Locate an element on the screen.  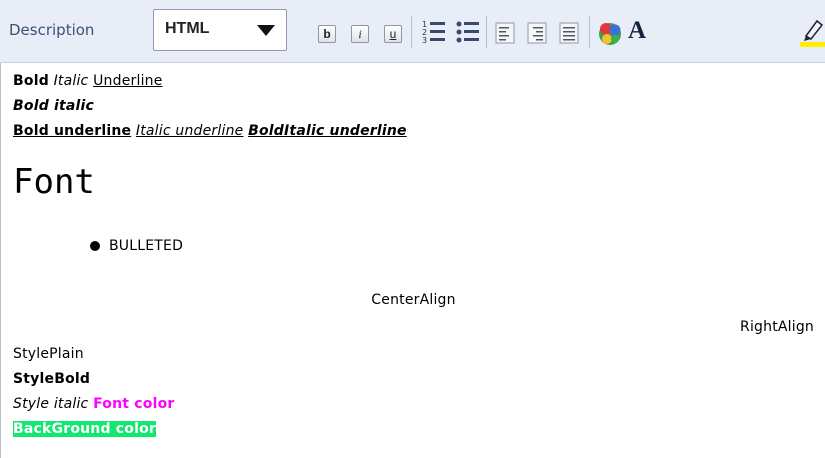
description-label: Description is located at coordinates (52, 30).